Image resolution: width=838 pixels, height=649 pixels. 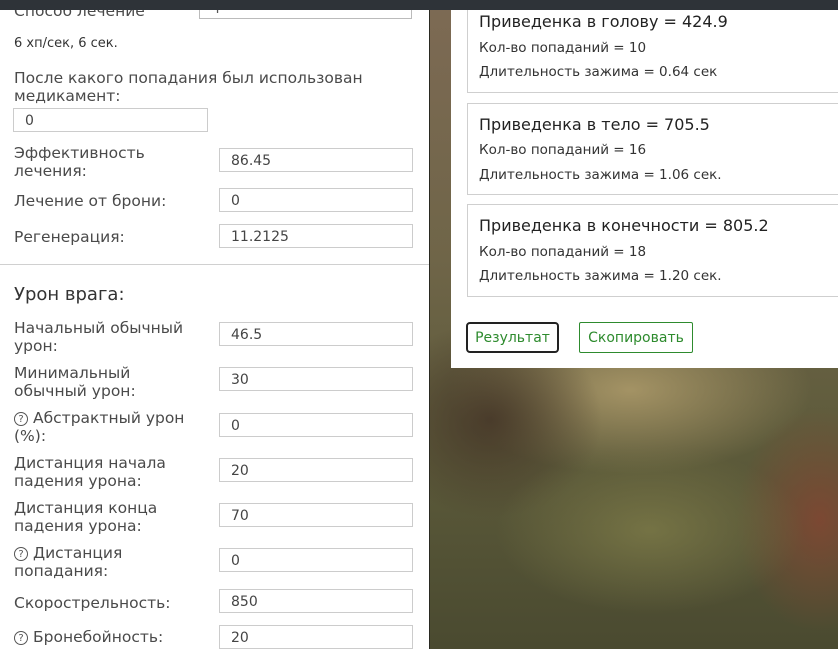 I want to click on field-label: ? Абстрактный урон (%):, so click(x=114, y=427).